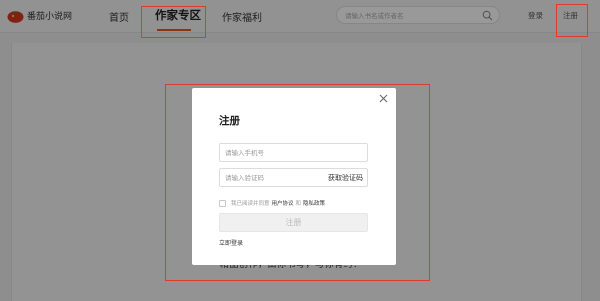 Image resolution: width=600 pixels, height=301 pixels. What do you see at coordinates (275, 178) in the screenshot?
I see `verification-code-input` at bounding box center [275, 178].